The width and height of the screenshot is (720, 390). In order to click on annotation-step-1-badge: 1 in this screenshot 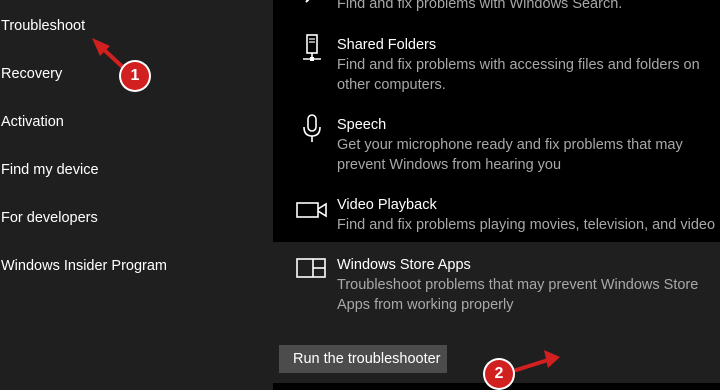, I will do `click(135, 76)`.